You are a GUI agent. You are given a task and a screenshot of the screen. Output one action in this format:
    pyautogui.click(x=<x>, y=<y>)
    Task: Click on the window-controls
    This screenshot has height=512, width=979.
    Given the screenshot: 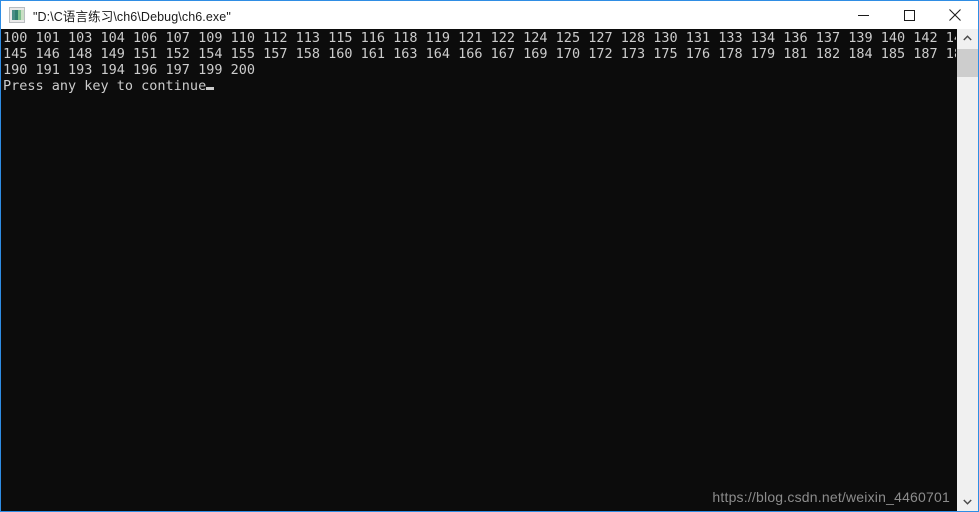 What is the action you would take?
    pyautogui.click(x=909, y=15)
    